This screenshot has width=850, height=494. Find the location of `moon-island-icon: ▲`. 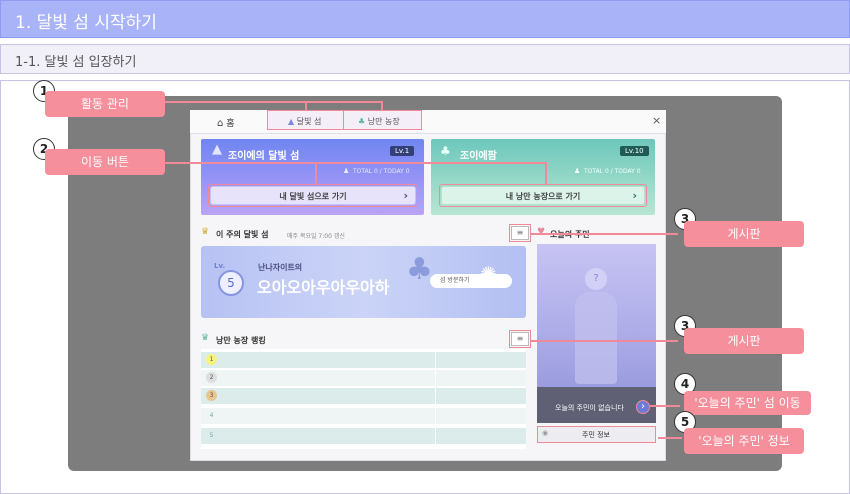

moon-island-icon: ▲ is located at coordinates (291, 121).